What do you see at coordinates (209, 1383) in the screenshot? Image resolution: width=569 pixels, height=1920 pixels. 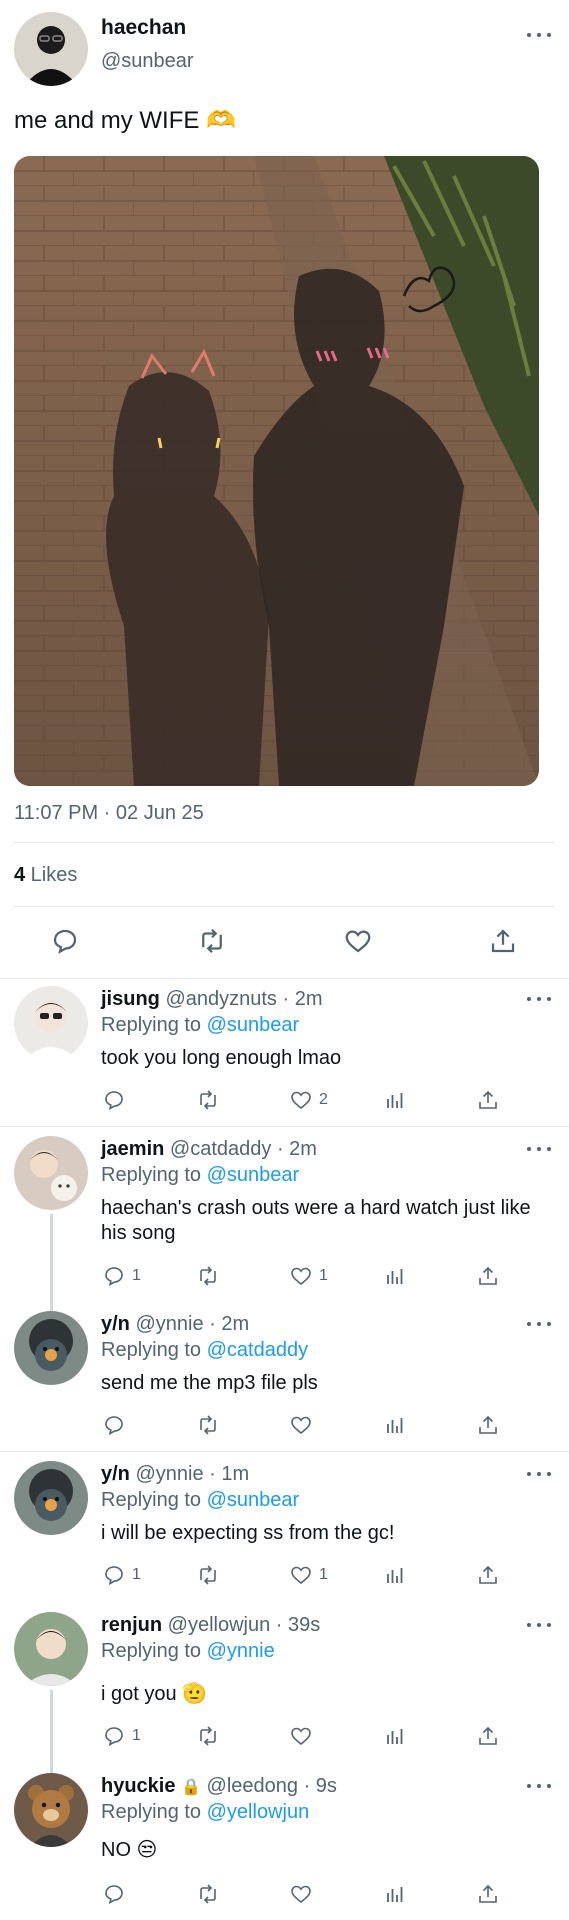 I see `reply-text: send me the mp3 file pls` at bounding box center [209, 1383].